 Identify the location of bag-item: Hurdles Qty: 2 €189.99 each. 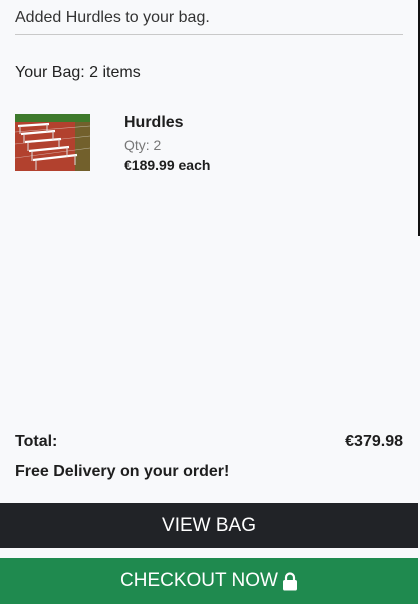
(209, 144).